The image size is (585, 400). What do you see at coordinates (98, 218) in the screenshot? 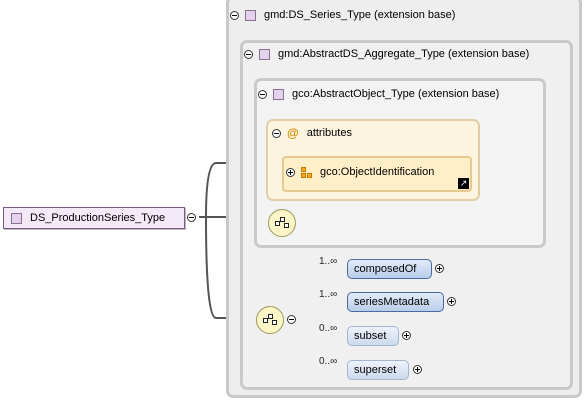
I see `root-type-label: DS_ProductionSeries_Type` at bounding box center [98, 218].